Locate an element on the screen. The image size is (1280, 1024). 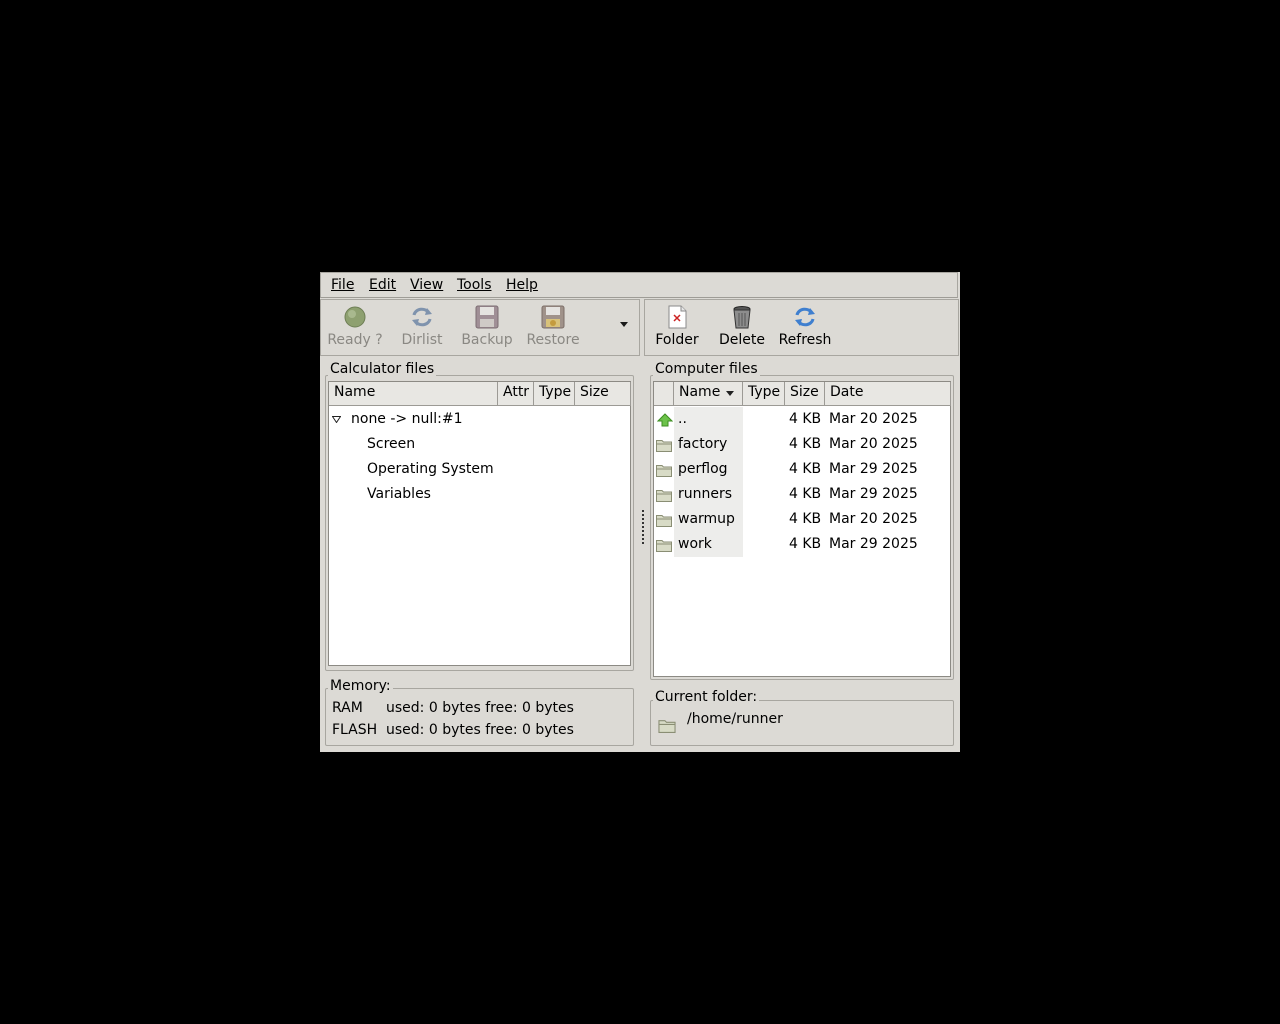
ready-button-label: Ready ? is located at coordinates (355, 340).